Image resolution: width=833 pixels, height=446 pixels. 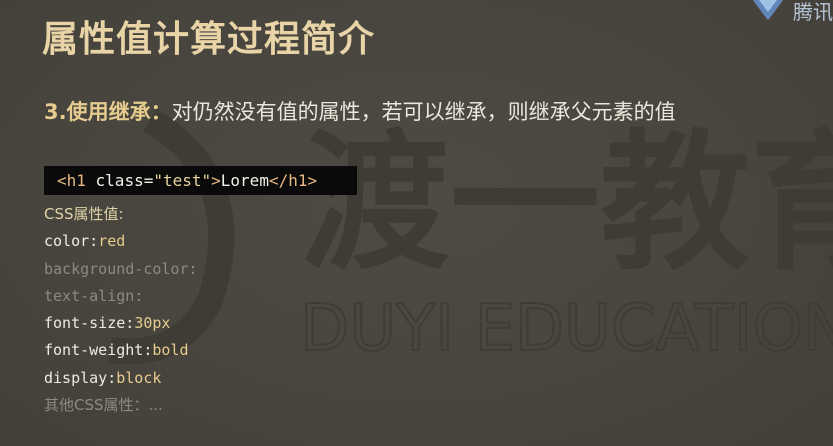 I want to click on property-value: block, so click(x=139, y=377).